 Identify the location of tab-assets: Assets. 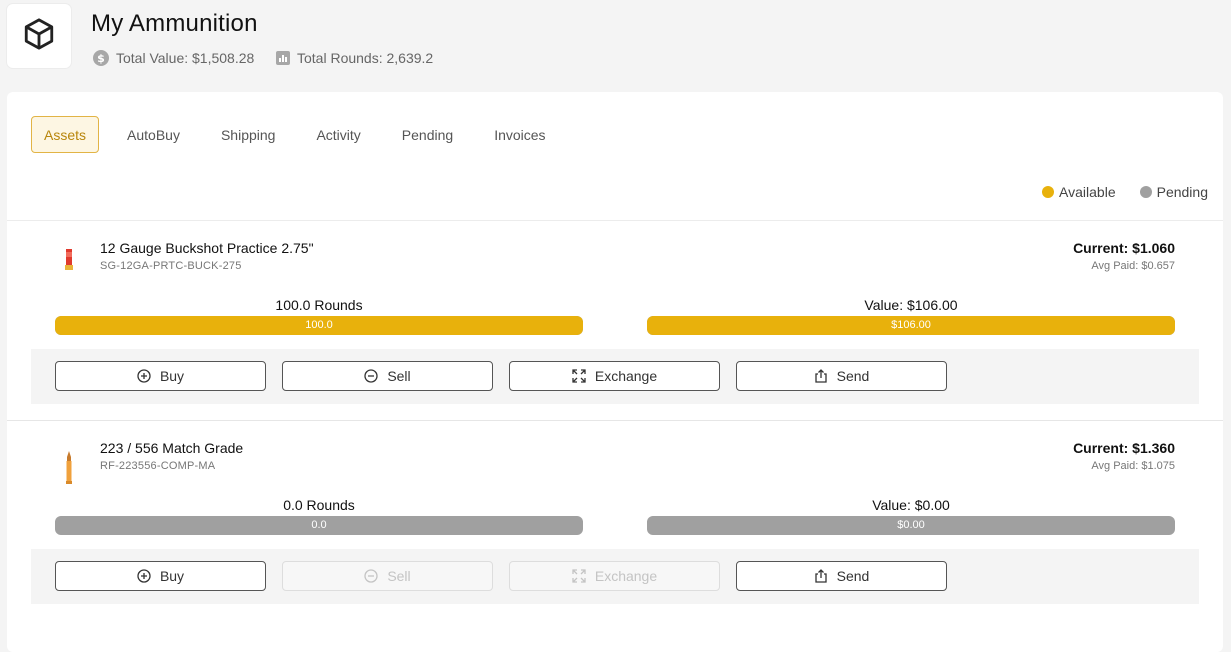
(65, 134).